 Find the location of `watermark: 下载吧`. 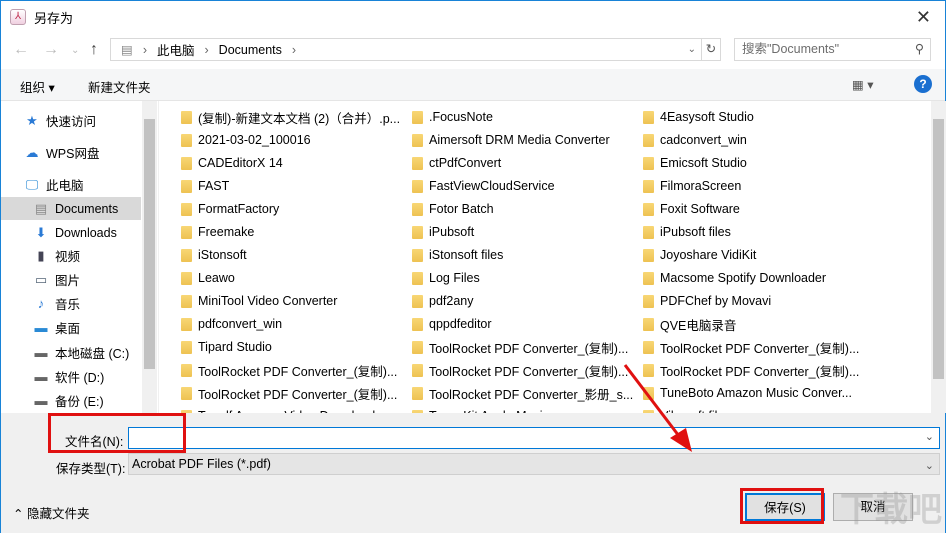

watermark: 下载吧 is located at coordinates (891, 510).